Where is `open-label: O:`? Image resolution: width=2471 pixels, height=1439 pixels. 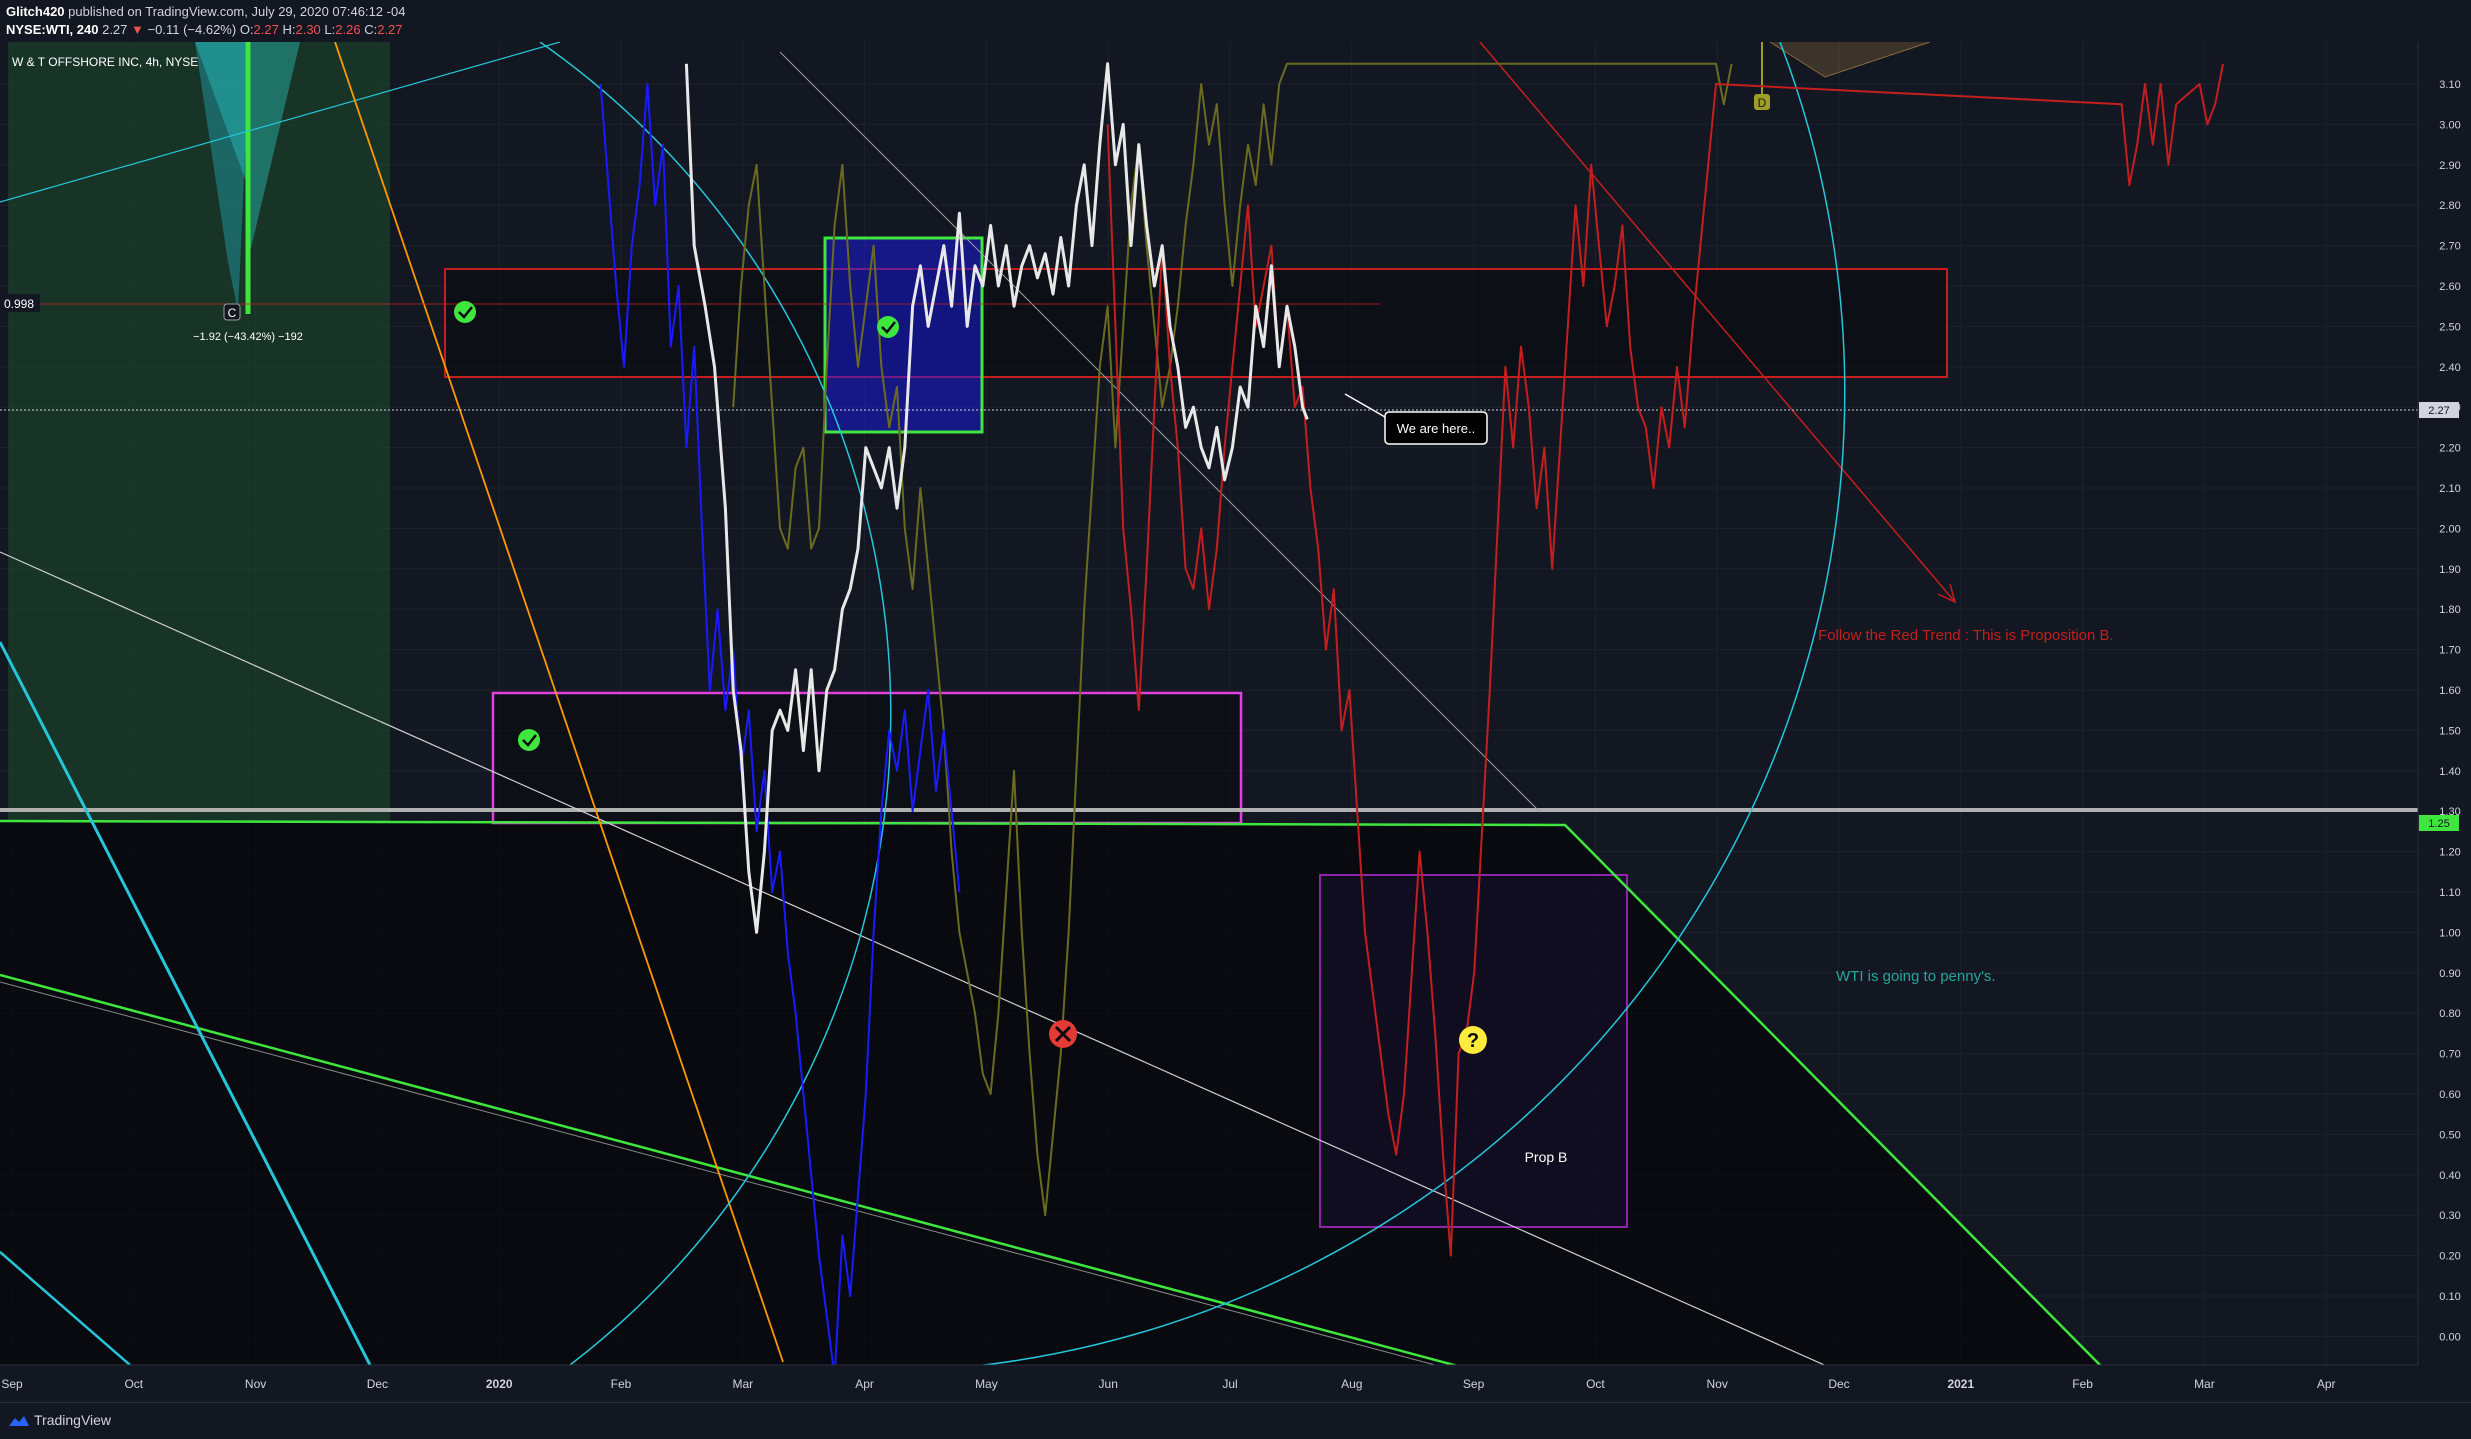
open-label: O: is located at coordinates (246, 29).